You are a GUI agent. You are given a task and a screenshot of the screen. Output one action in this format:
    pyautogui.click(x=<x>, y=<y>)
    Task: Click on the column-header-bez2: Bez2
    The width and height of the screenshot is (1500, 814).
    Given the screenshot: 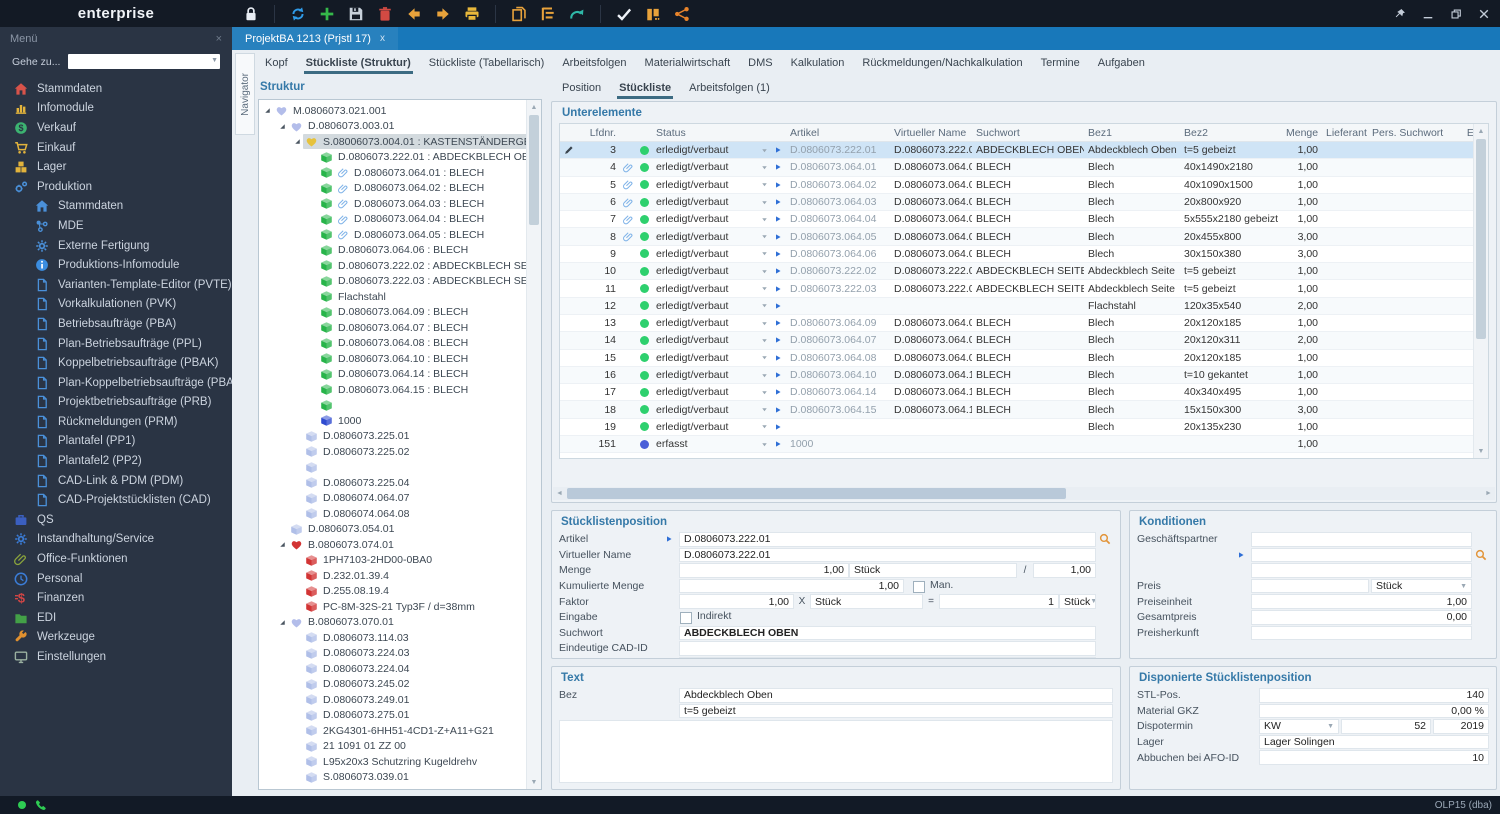 What is the action you would take?
    pyautogui.click(x=1231, y=133)
    